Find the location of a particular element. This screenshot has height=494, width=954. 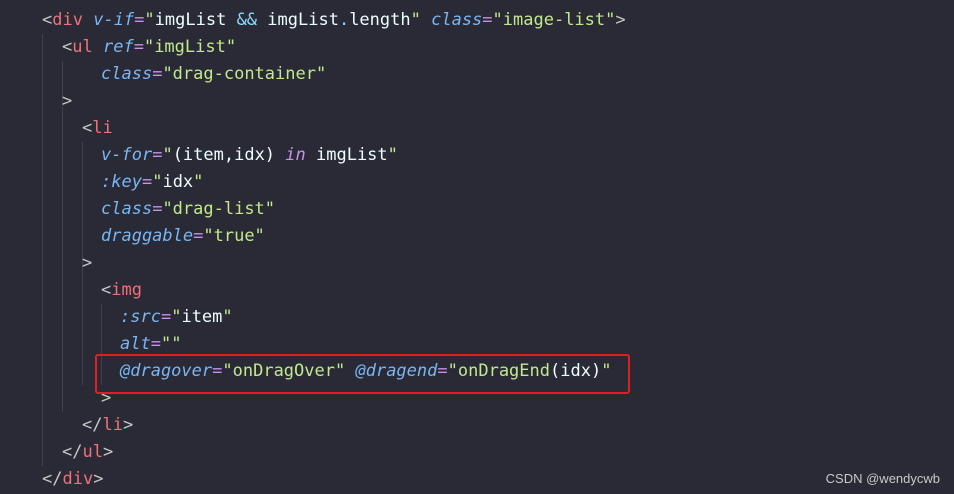

code-token: "drag-list" is located at coordinates (219, 209).